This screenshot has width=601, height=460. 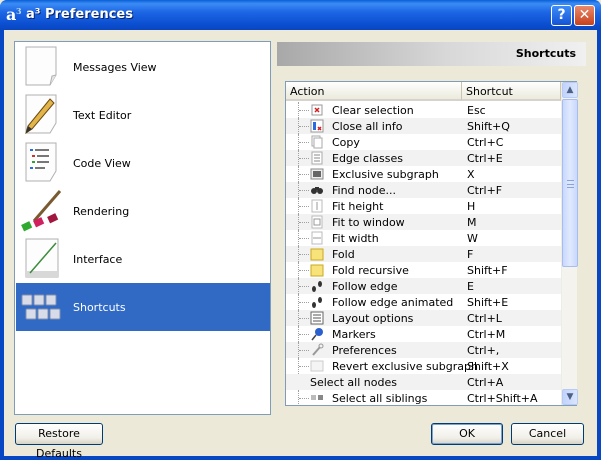 What do you see at coordinates (41, 162) in the screenshot?
I see `code-list-icon` at bounding box center [41, 162].